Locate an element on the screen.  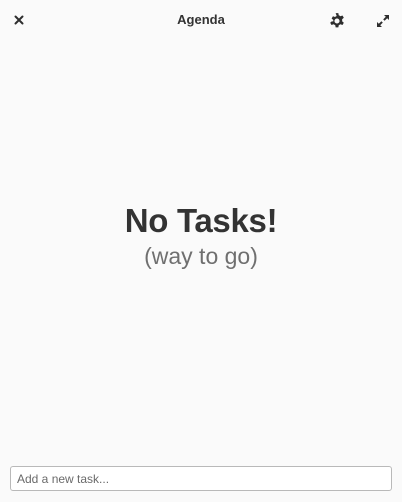
empty-state-subtitle: (way to go) is located at coordinates (201, 256).